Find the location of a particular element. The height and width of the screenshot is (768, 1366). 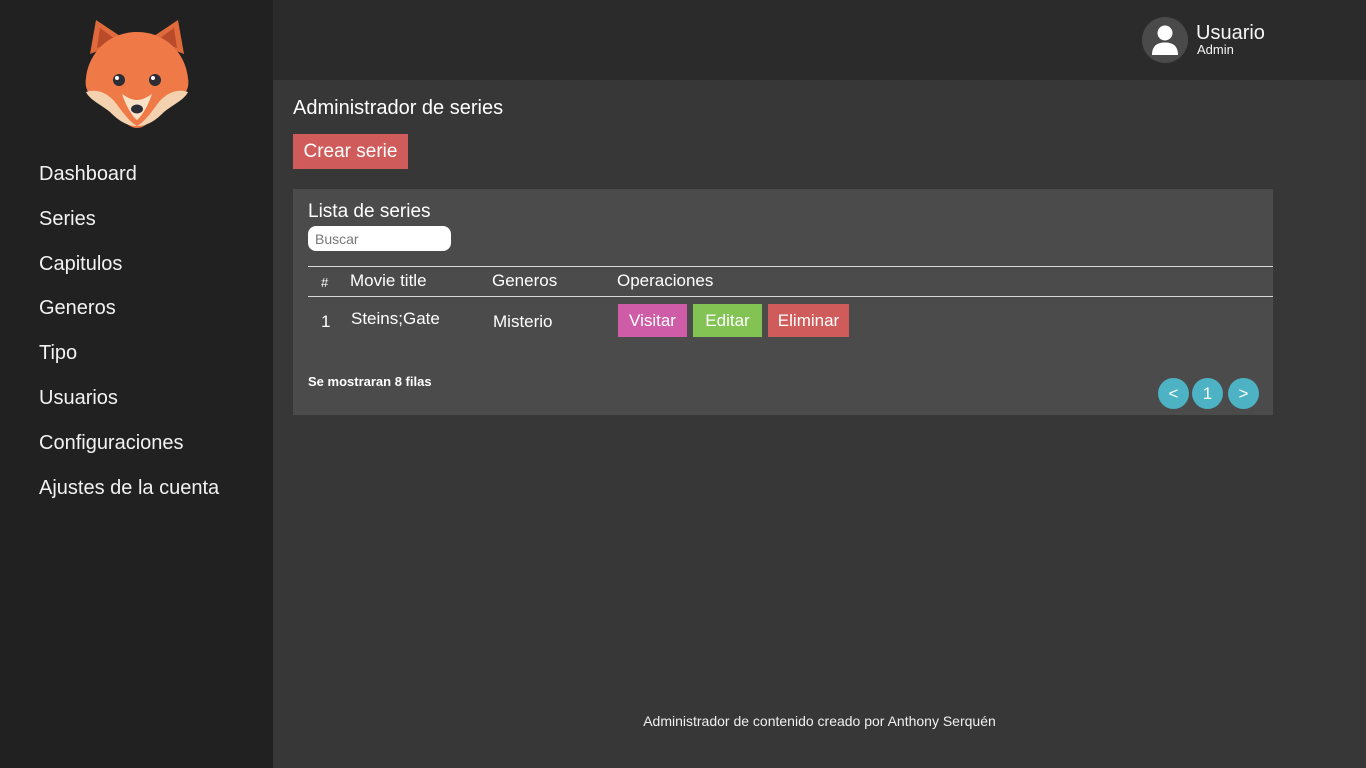

page-title: Administrador de series is located at coordinates (398, 108).